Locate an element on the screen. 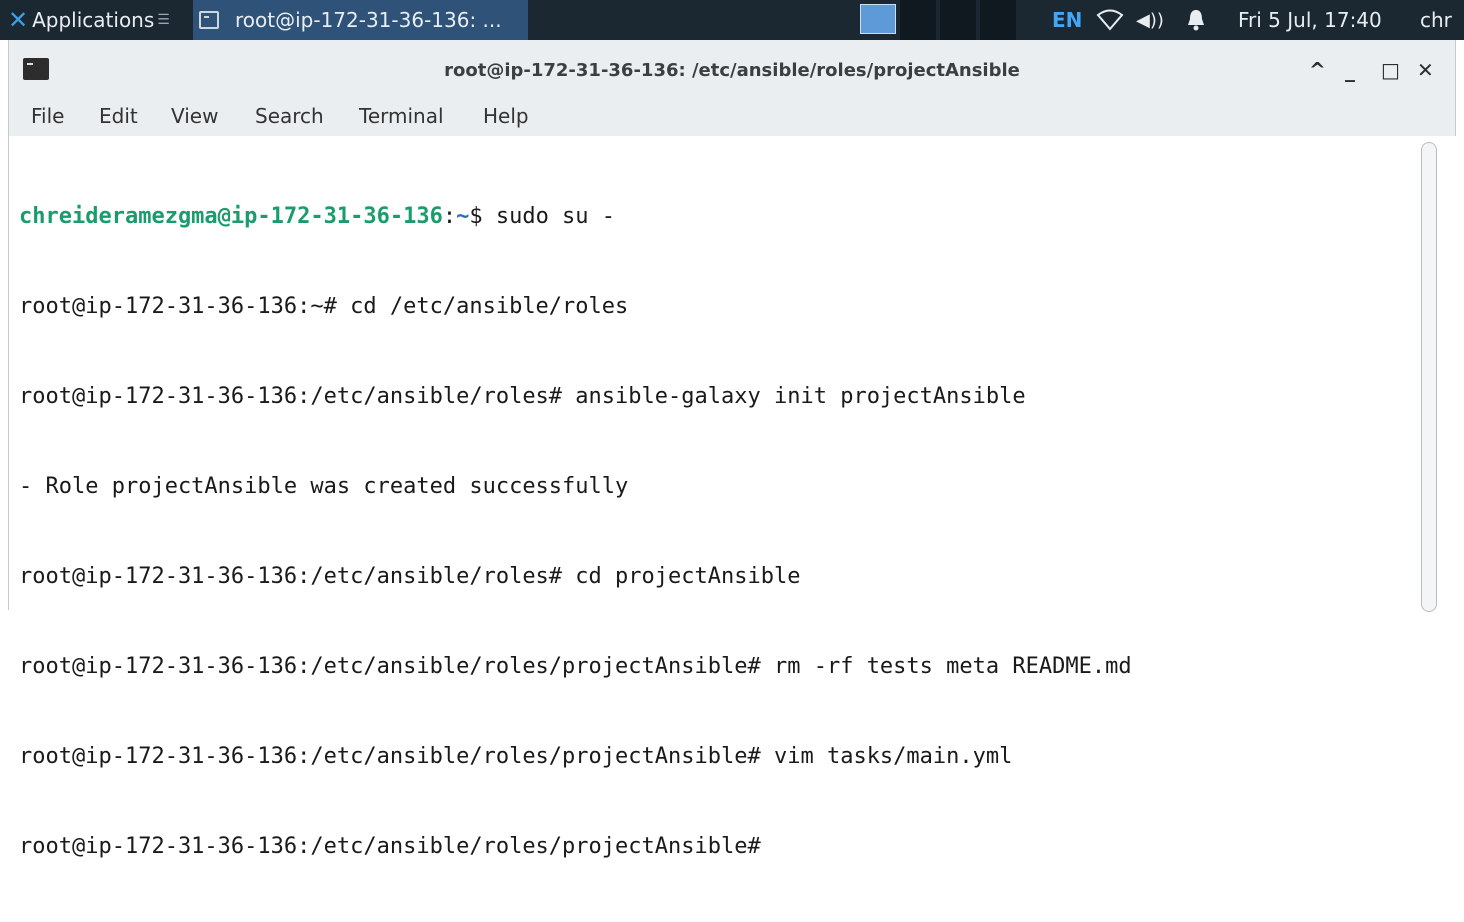 The height and width of the screenshot is (922, 1464). prompt-user: chreideramezgma@ip-172-31-36-136 is located at coordinates (231, 216).